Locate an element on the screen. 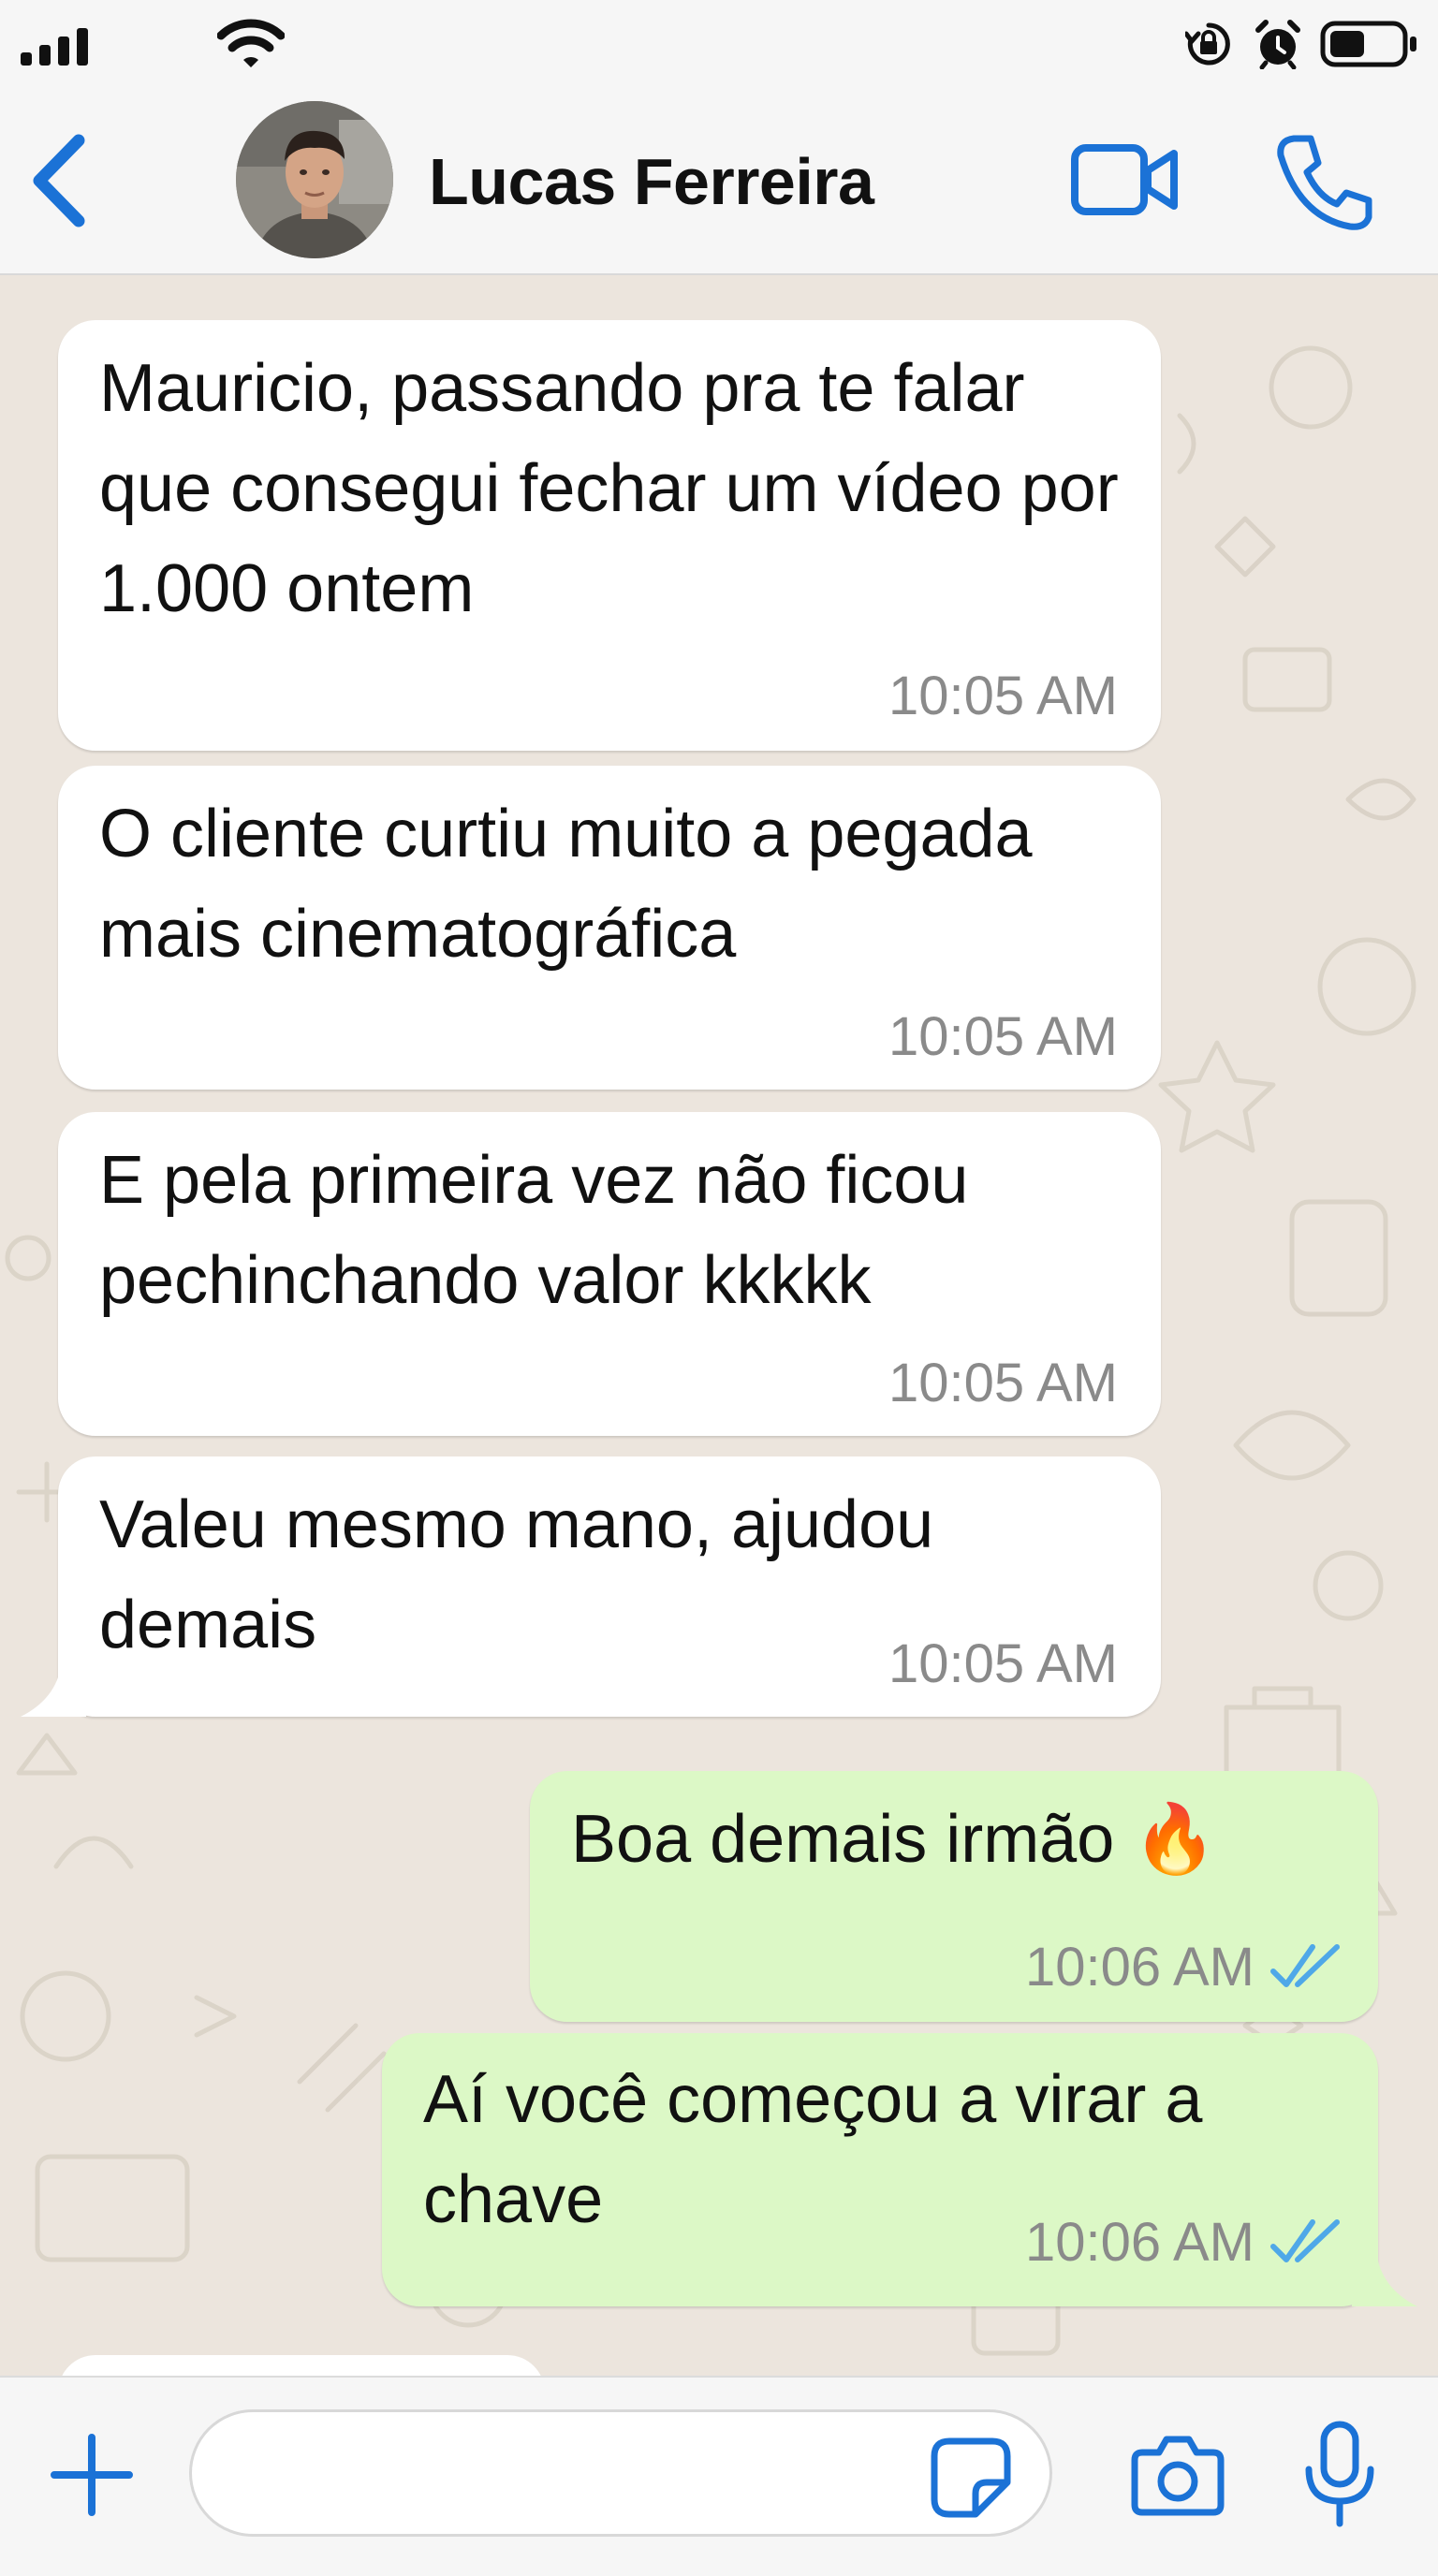 The image size is (1438, 2576). back-button is located at coordinates (63, 180).